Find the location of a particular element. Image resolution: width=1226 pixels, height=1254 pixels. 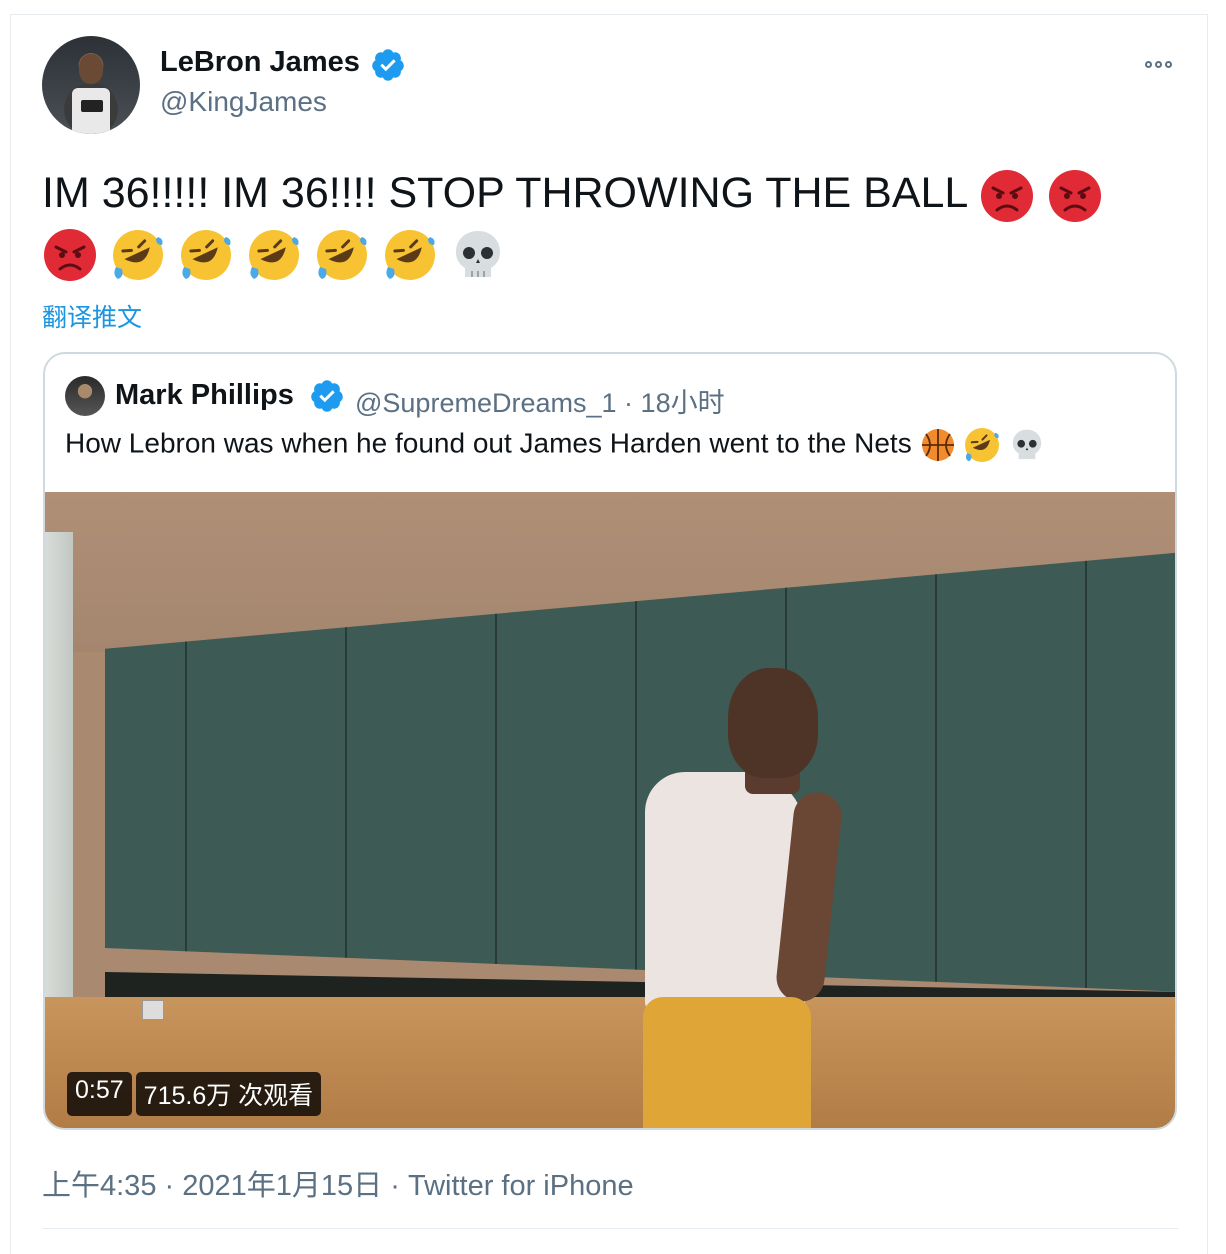

basketball-emoji-icon is located at coordinates (937, 445).